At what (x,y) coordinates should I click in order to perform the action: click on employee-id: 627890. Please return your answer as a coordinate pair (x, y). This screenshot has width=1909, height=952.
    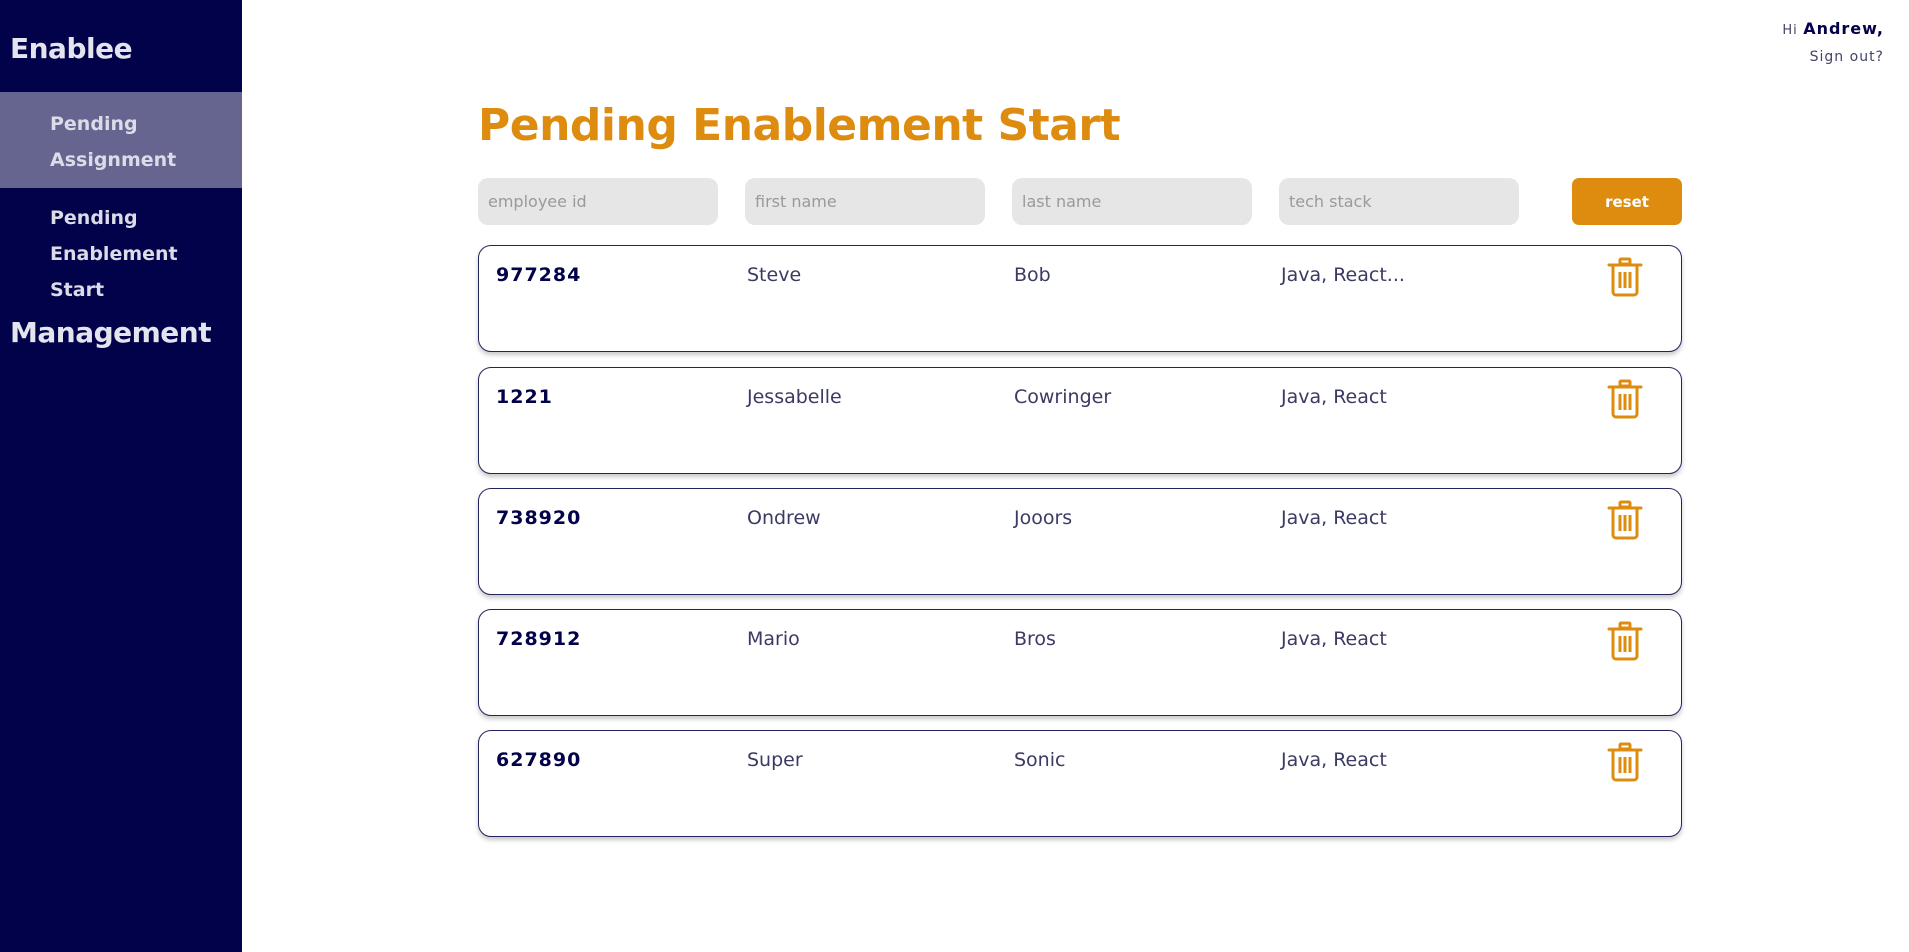
    Looking at the image, I should click on (539, 760).